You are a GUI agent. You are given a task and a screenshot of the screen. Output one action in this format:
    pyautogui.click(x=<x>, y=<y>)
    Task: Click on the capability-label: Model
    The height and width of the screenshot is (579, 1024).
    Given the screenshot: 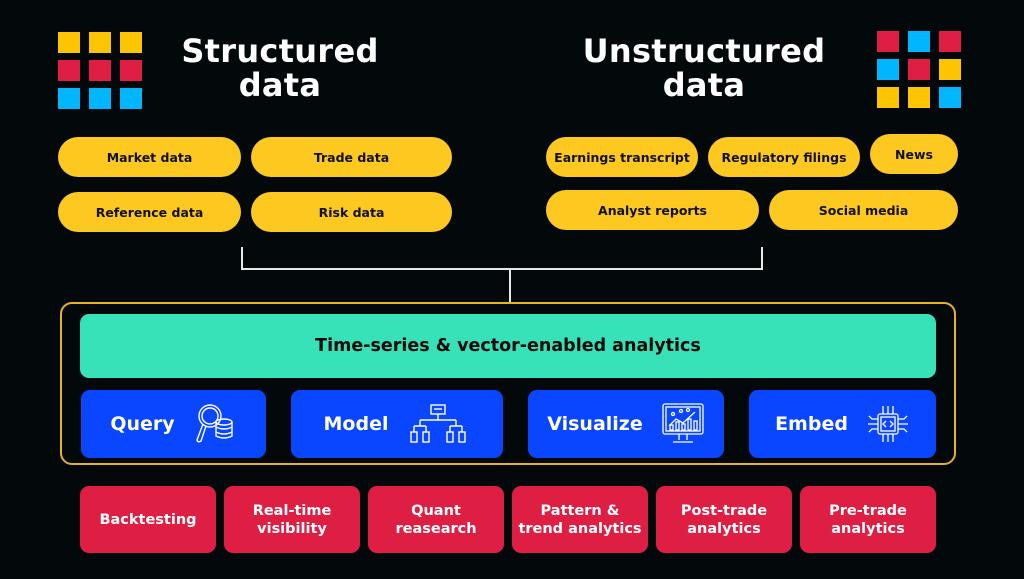 What is the action you would take?
    pyautogui.click(x=356, y=424)
    